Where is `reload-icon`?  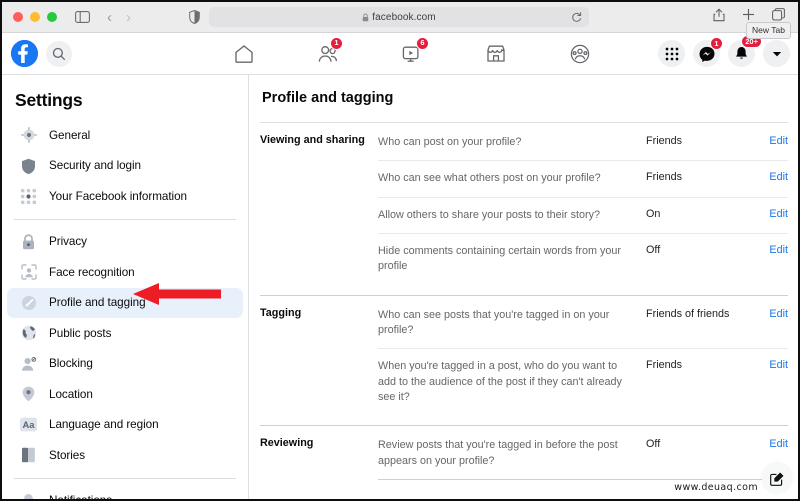 reload-icon is located at coordinates (576, 19).